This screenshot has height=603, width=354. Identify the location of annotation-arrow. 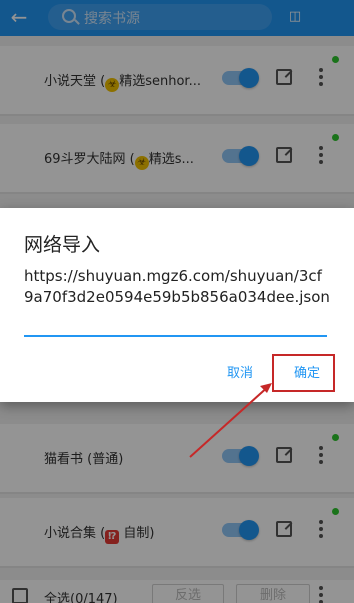
(230, 420).